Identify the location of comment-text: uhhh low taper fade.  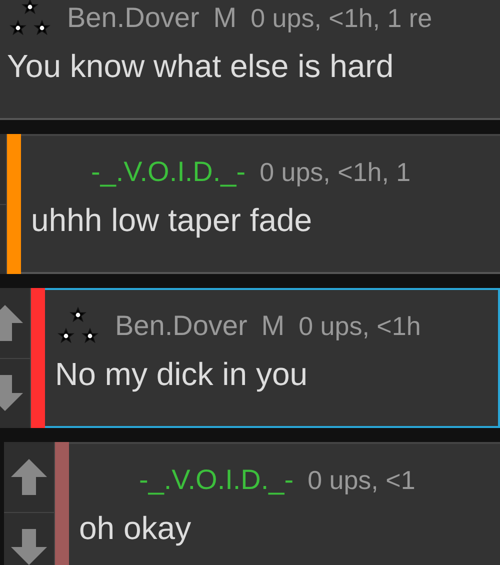
(172, 220).